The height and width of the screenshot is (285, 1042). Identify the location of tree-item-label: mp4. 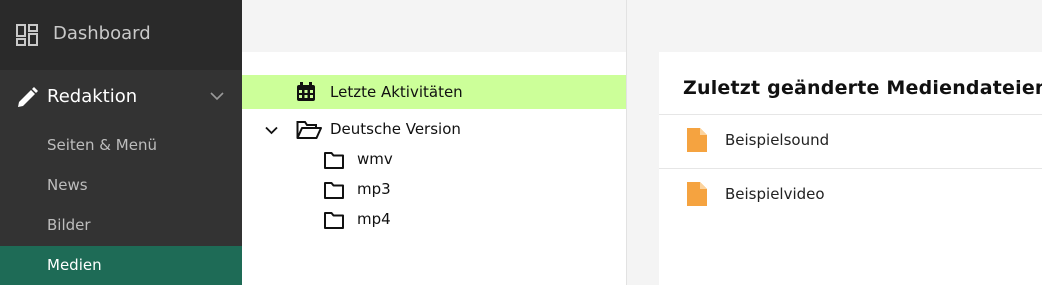
(374, 219).